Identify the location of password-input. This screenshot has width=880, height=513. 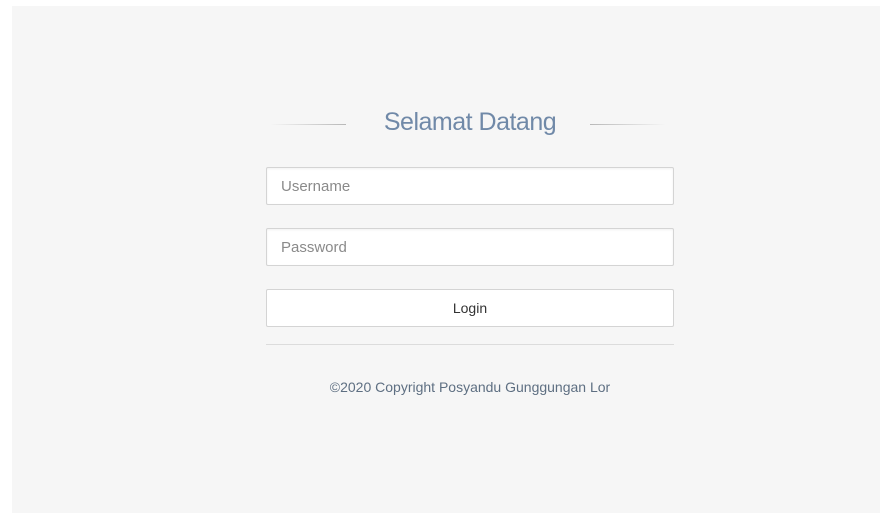
(470, 247).